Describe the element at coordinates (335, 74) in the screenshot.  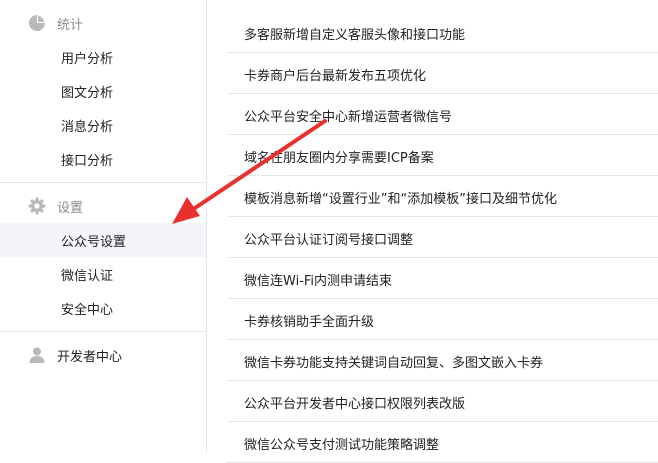
I see `notice-link: 卡券商户后台最新发布五项优化` at that location.